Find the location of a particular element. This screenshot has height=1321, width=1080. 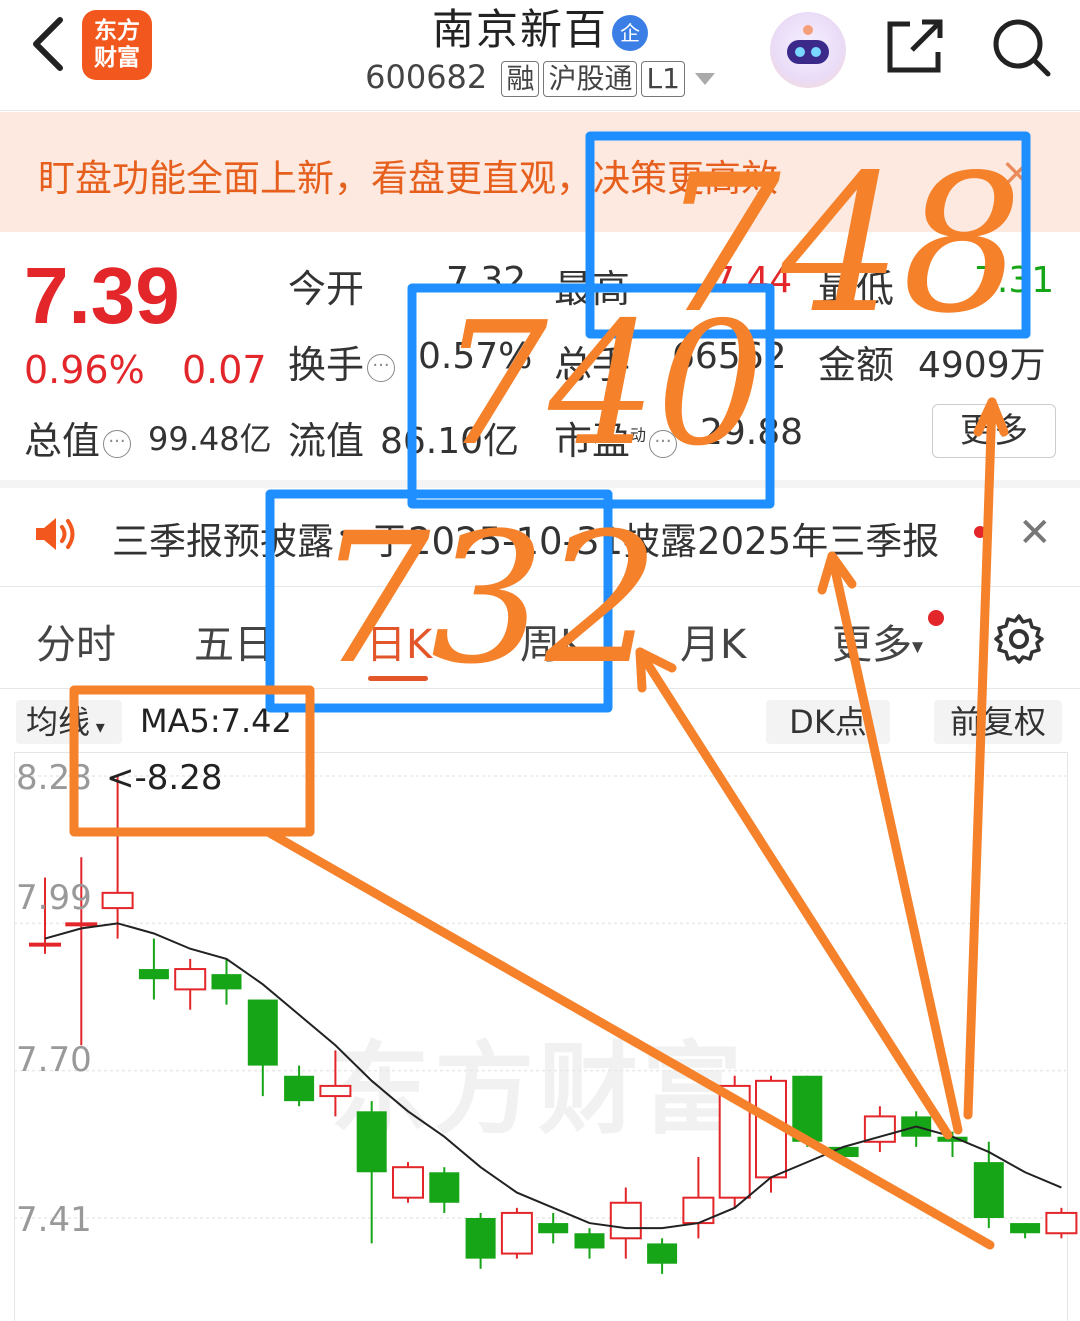

max-price-label: <-8.28 is located at coordinates (164, 778).